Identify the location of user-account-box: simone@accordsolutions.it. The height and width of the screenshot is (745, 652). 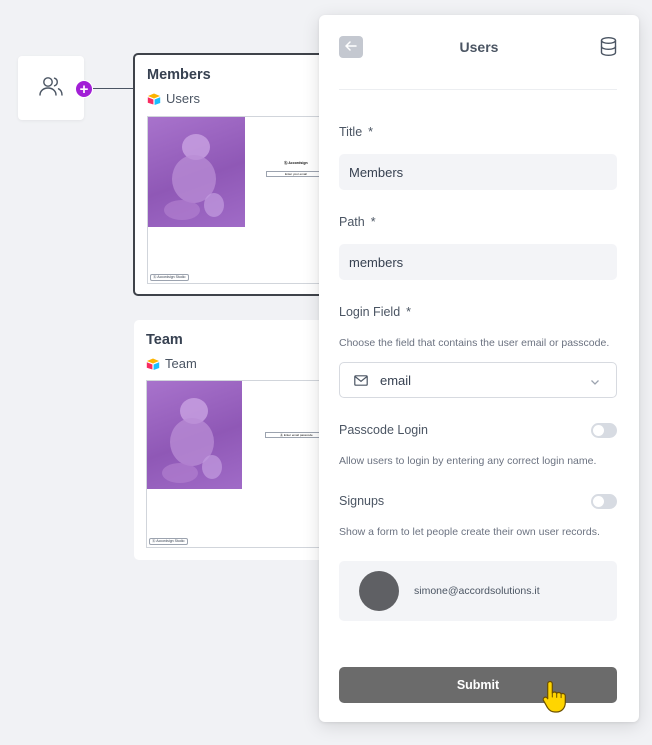
(478, 591).